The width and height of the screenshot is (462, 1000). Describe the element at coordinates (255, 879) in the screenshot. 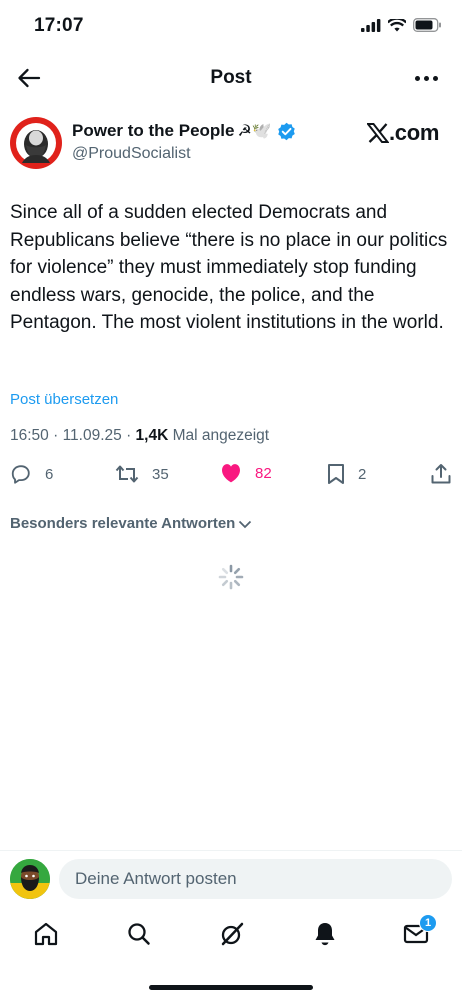

I see `reply-input` at that location.